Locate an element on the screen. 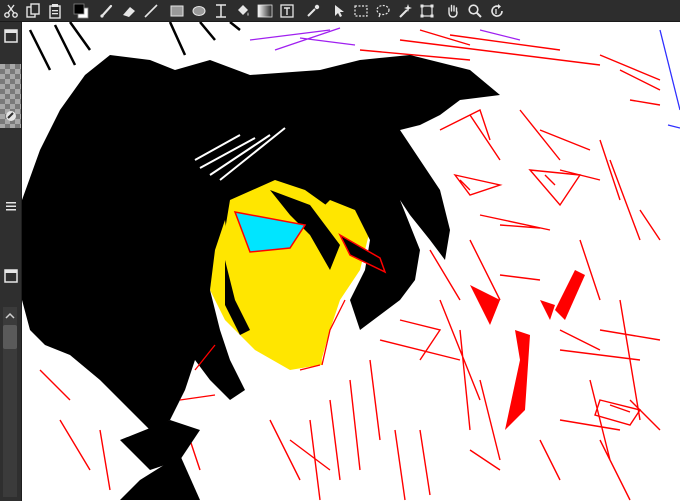 This screenshot has width=680, height=501. magic-wand-icon is located at coordinates (405, 11).